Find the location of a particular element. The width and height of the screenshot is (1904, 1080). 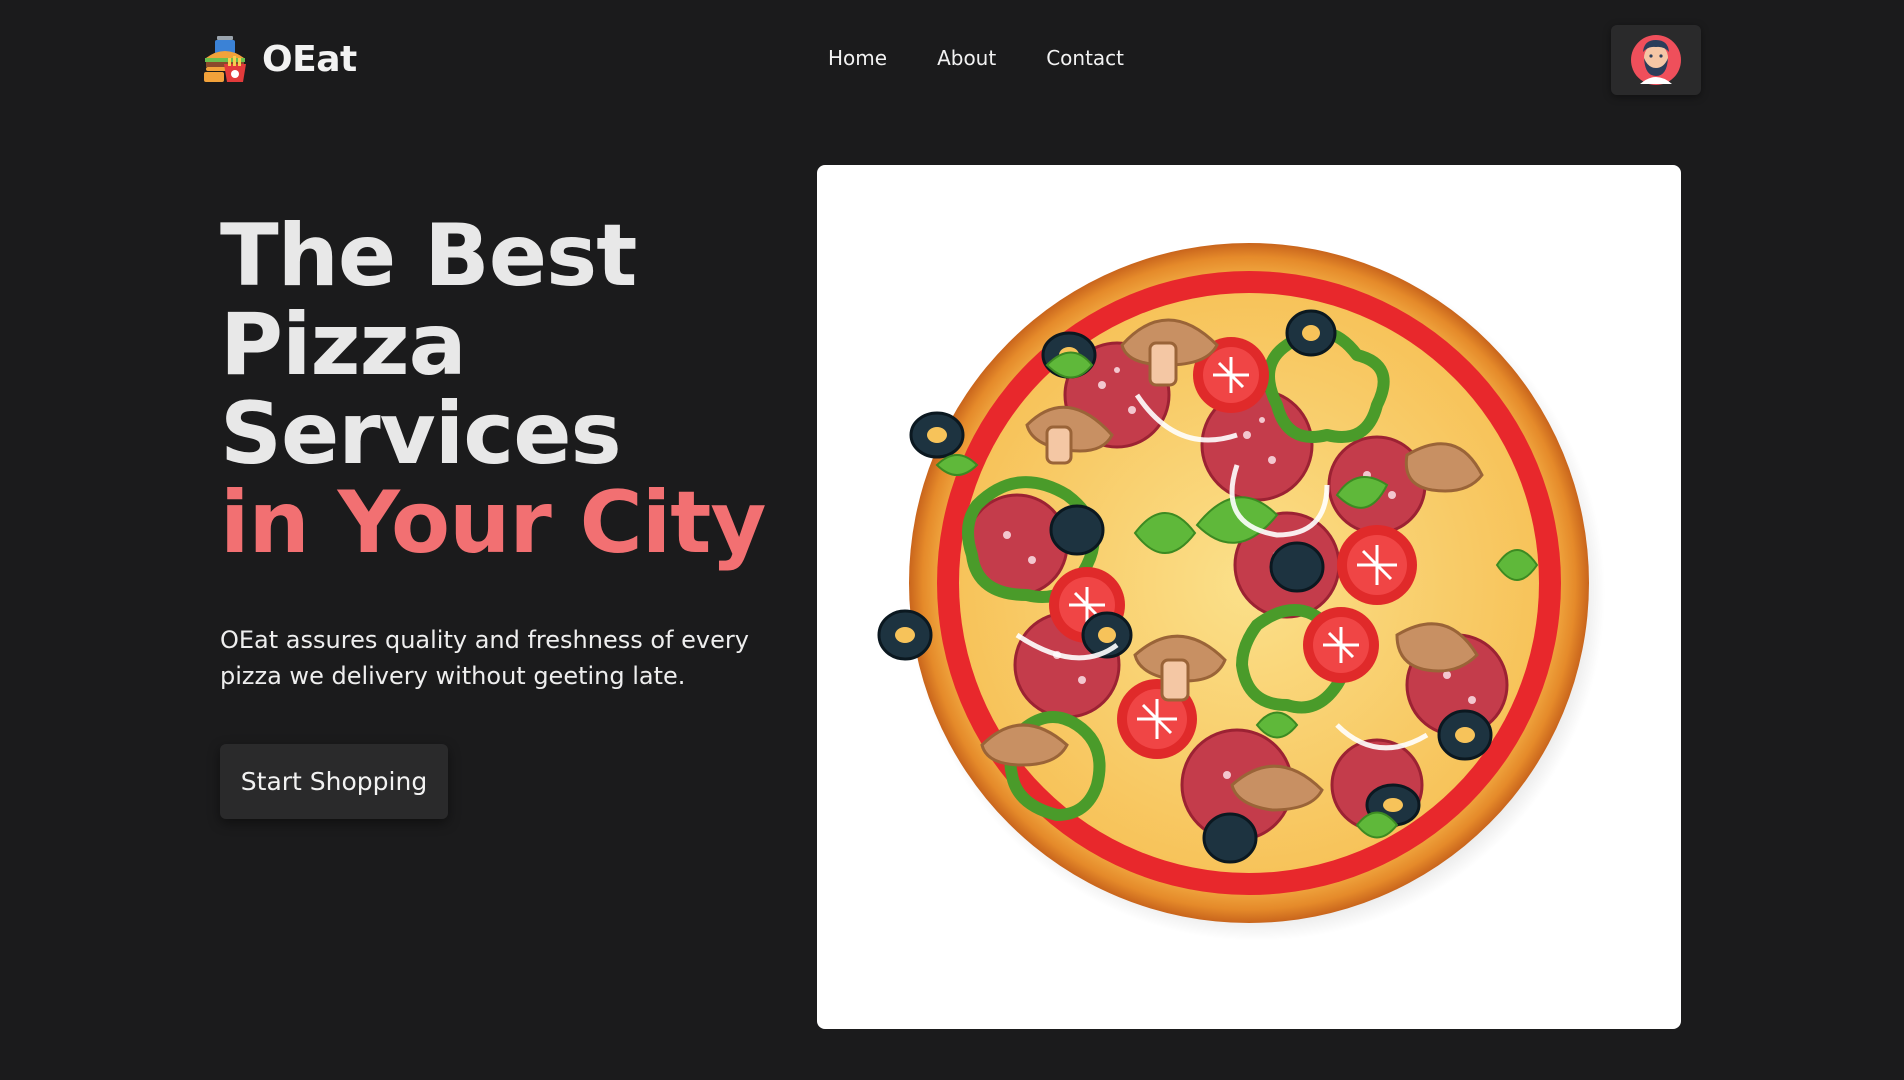

bearded-man-avatar-icon is located at coordinates (1656, 60).